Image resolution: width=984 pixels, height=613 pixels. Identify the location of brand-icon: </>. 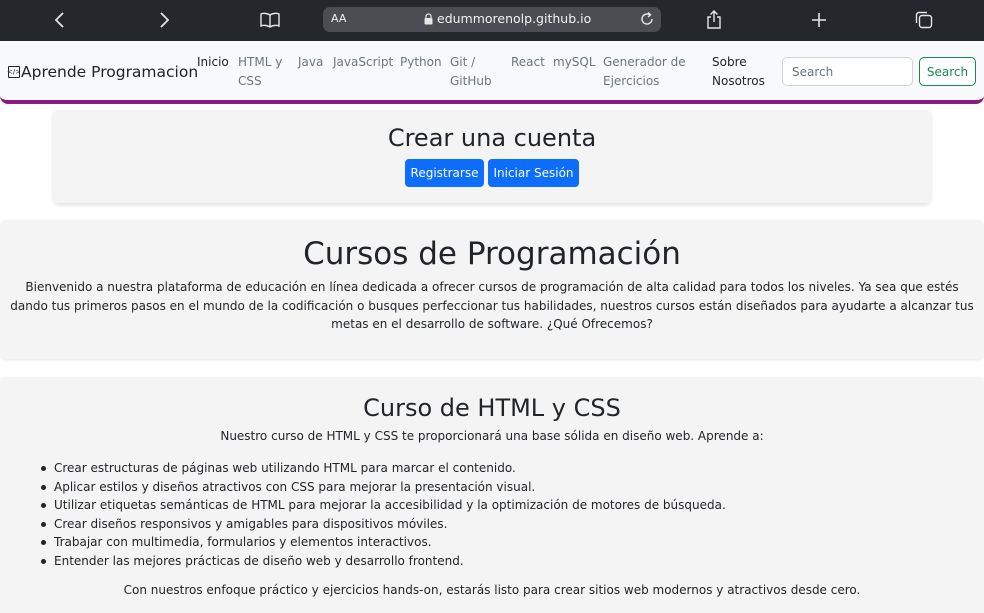
(14, 72).